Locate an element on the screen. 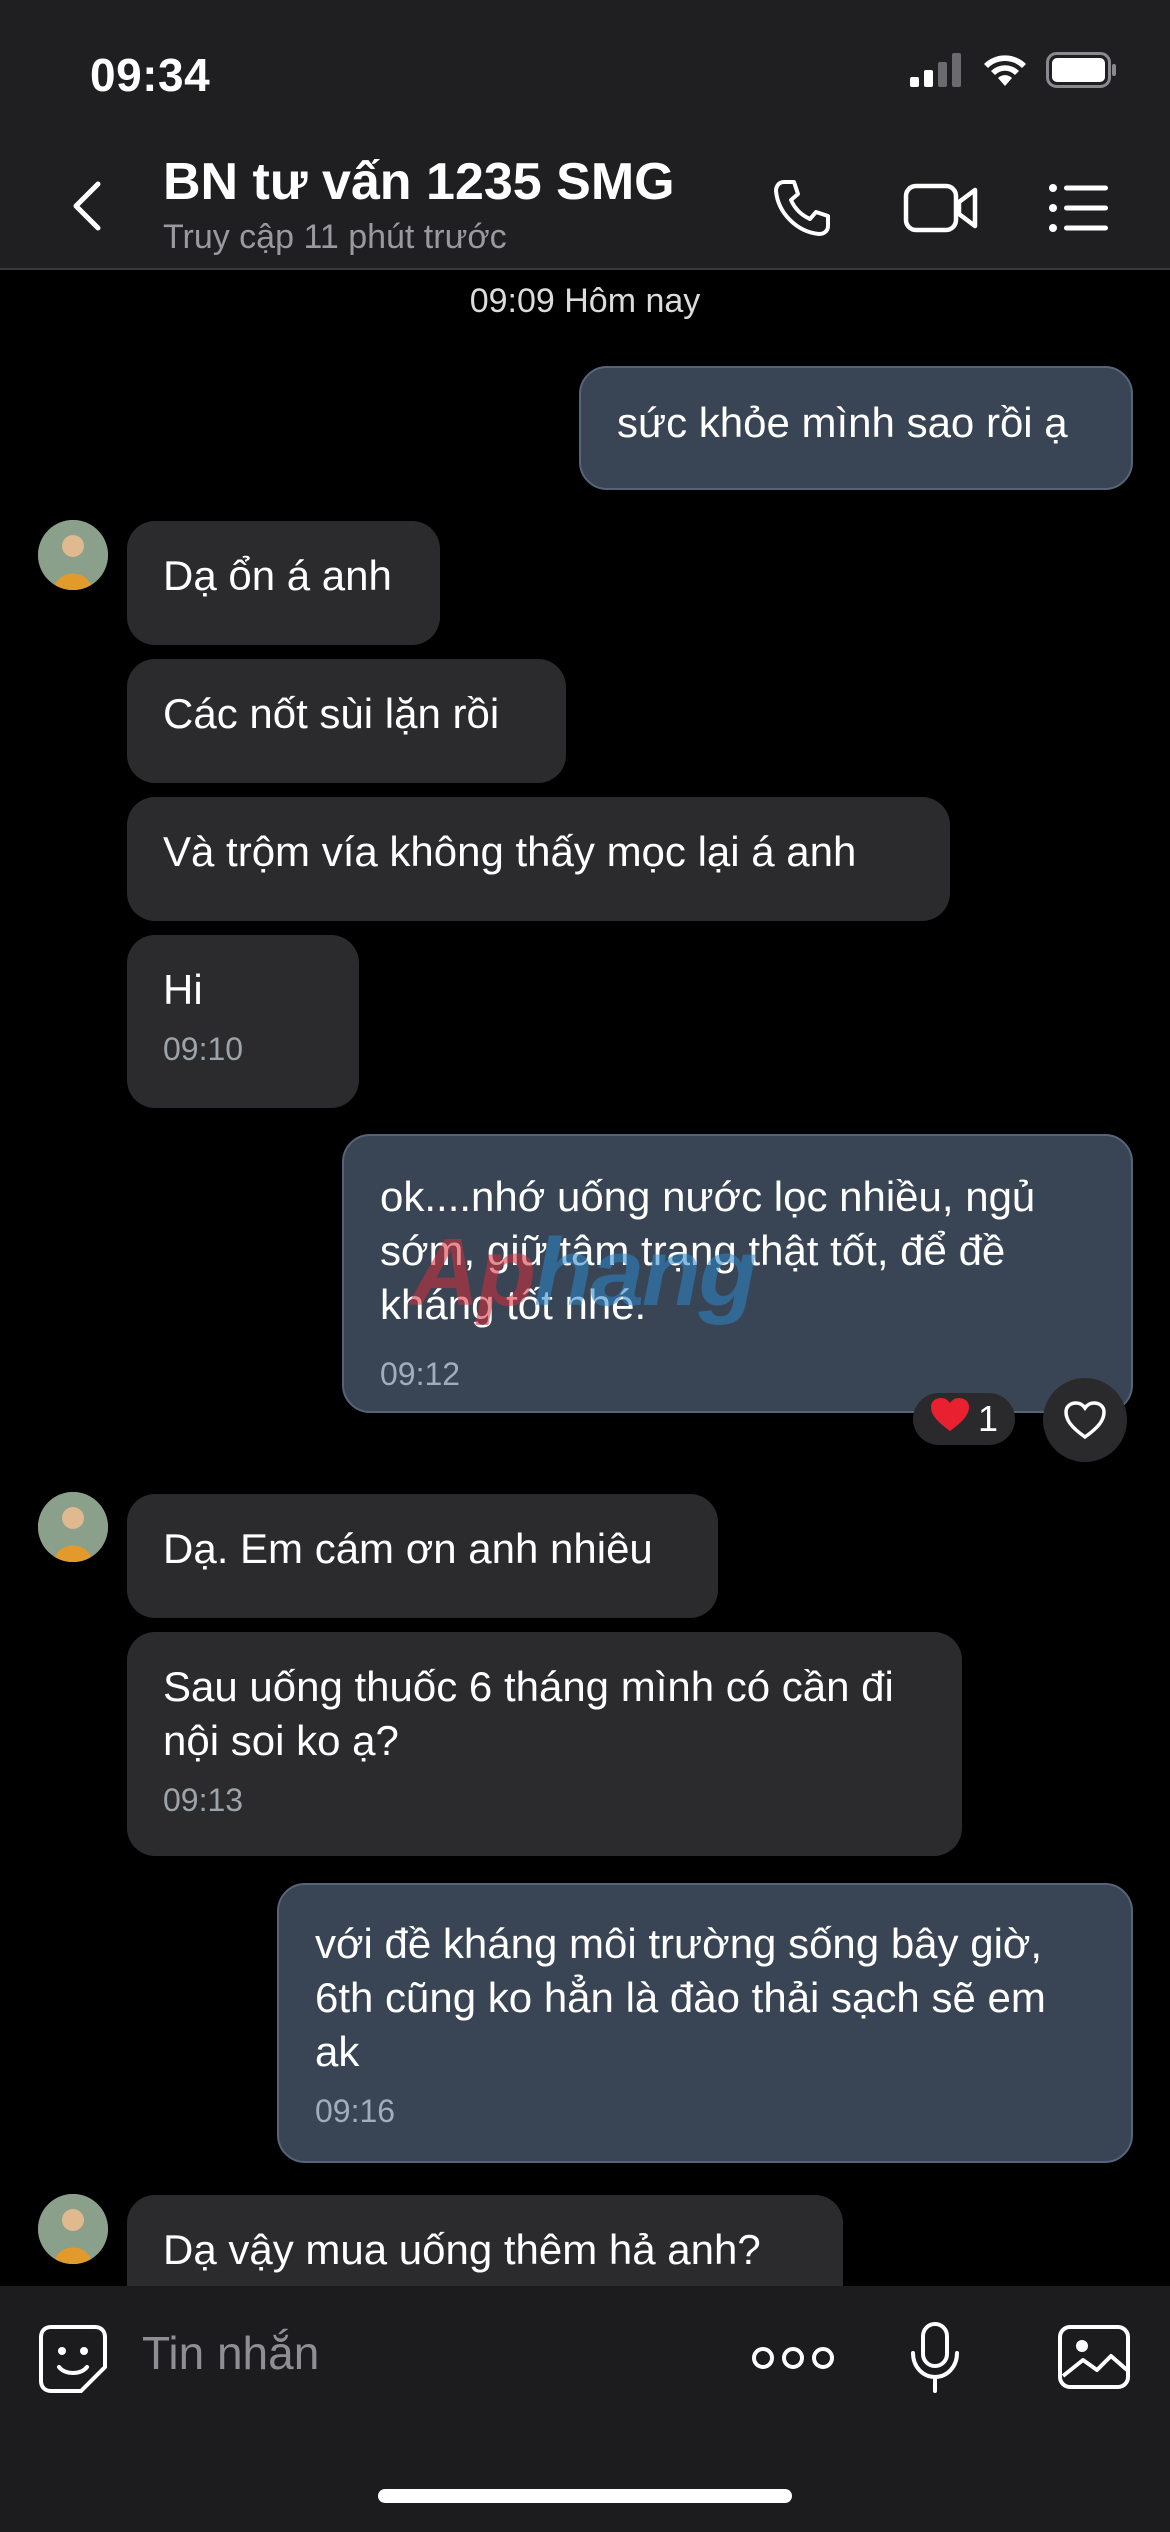 The image size is (1170, 2532). message-bubble-incoming: Hi 09:10 is located at coordinates (243, 1021).